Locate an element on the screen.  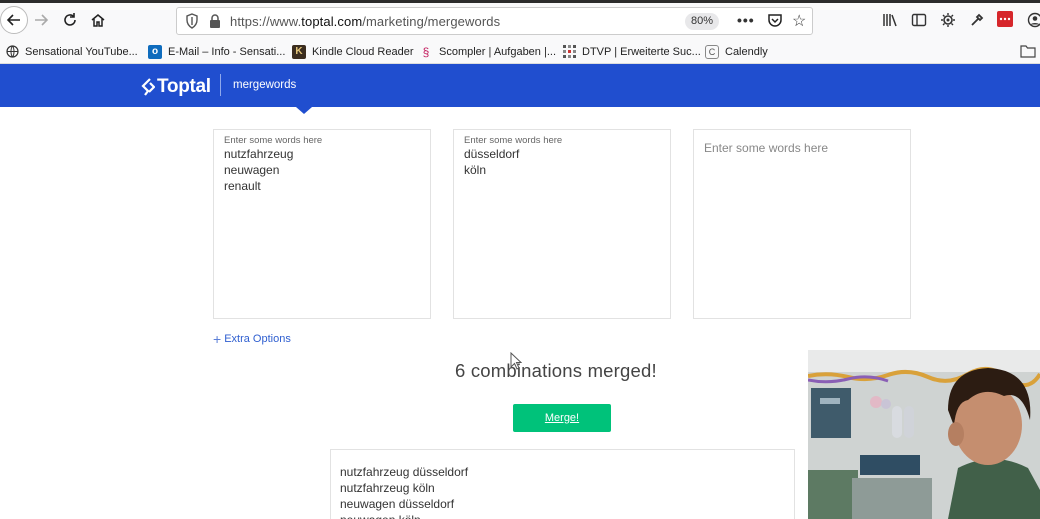
home-button is located at coordinates (98, 20).